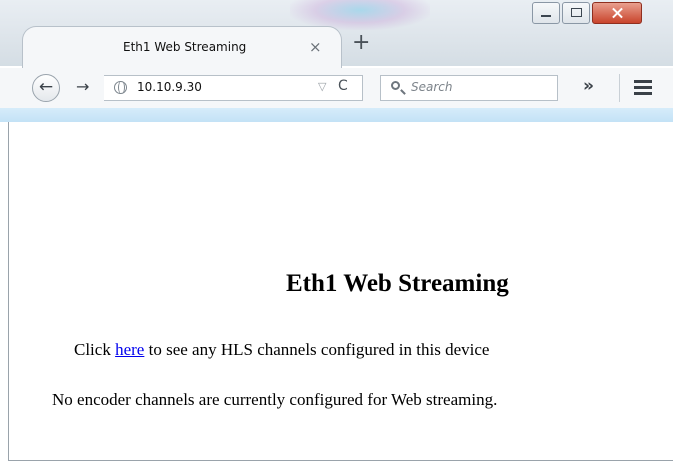 The width and height of the screenshot is (673, 461). Describe the element at coordinates (322, 86) in the screenshot. I see `url-dropdown-icon: ▽` at that location.